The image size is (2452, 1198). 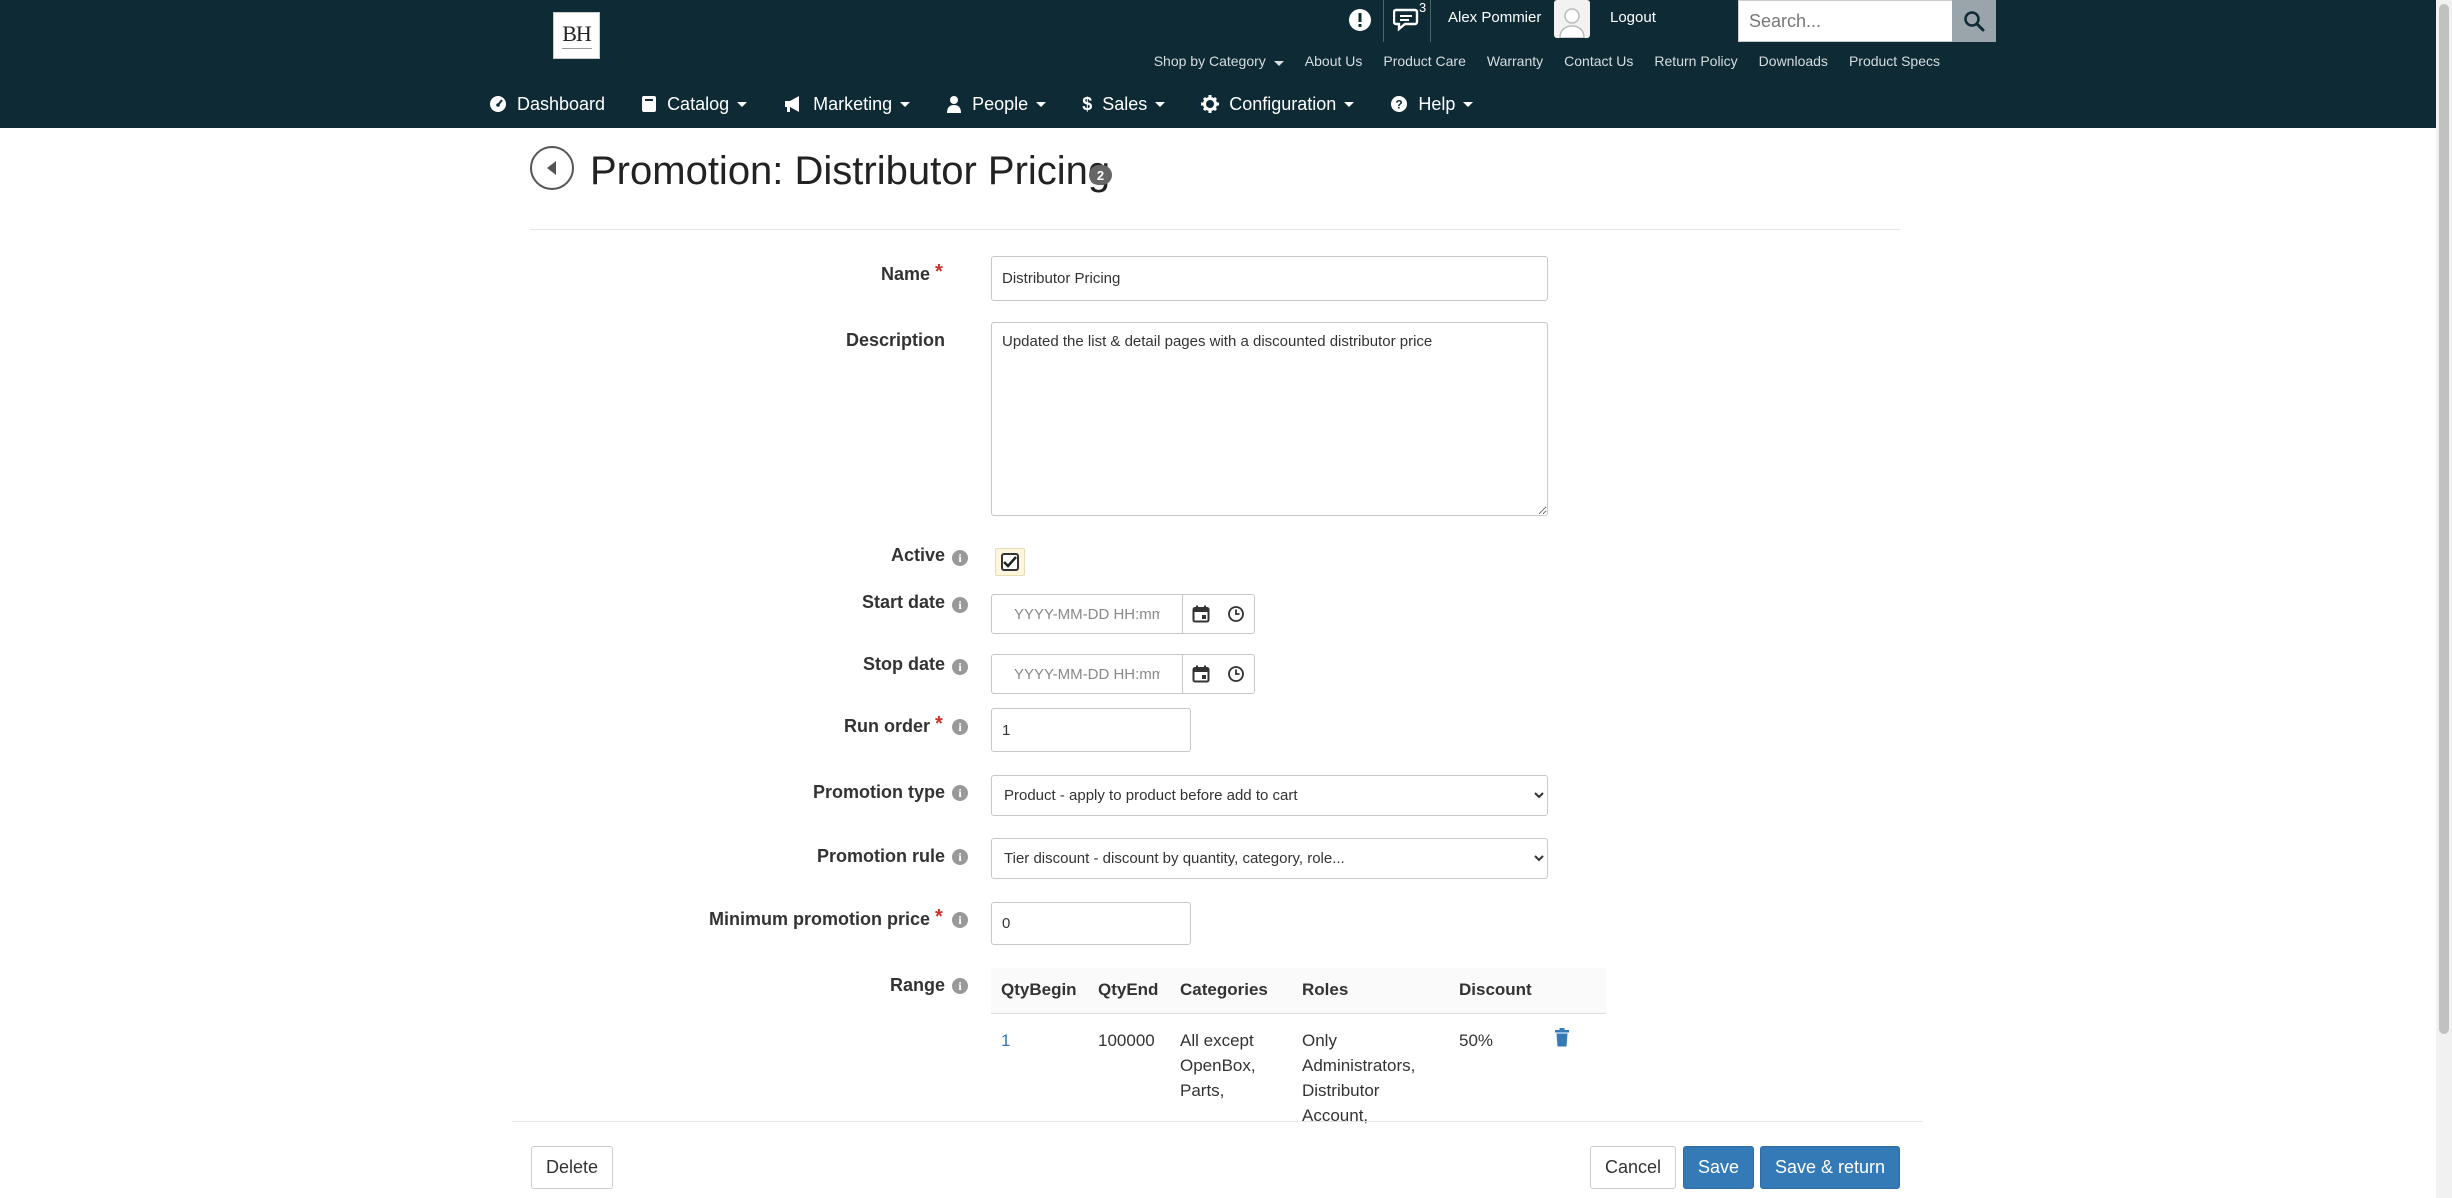 I want to click on active-label: Active, so click(x=917, y=555).